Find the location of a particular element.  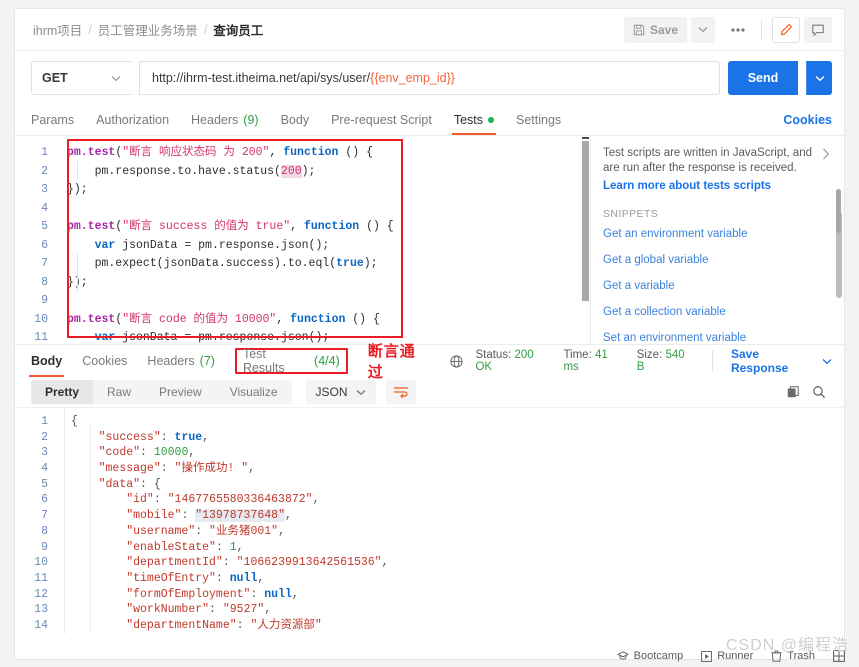

word-wrap-icon is located at coordinates (401, 392).